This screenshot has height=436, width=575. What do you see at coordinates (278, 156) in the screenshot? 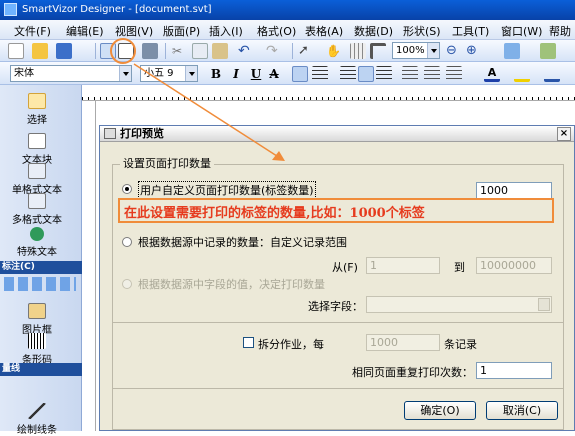
I see `arrow-head` at bounding box center [278, 156].